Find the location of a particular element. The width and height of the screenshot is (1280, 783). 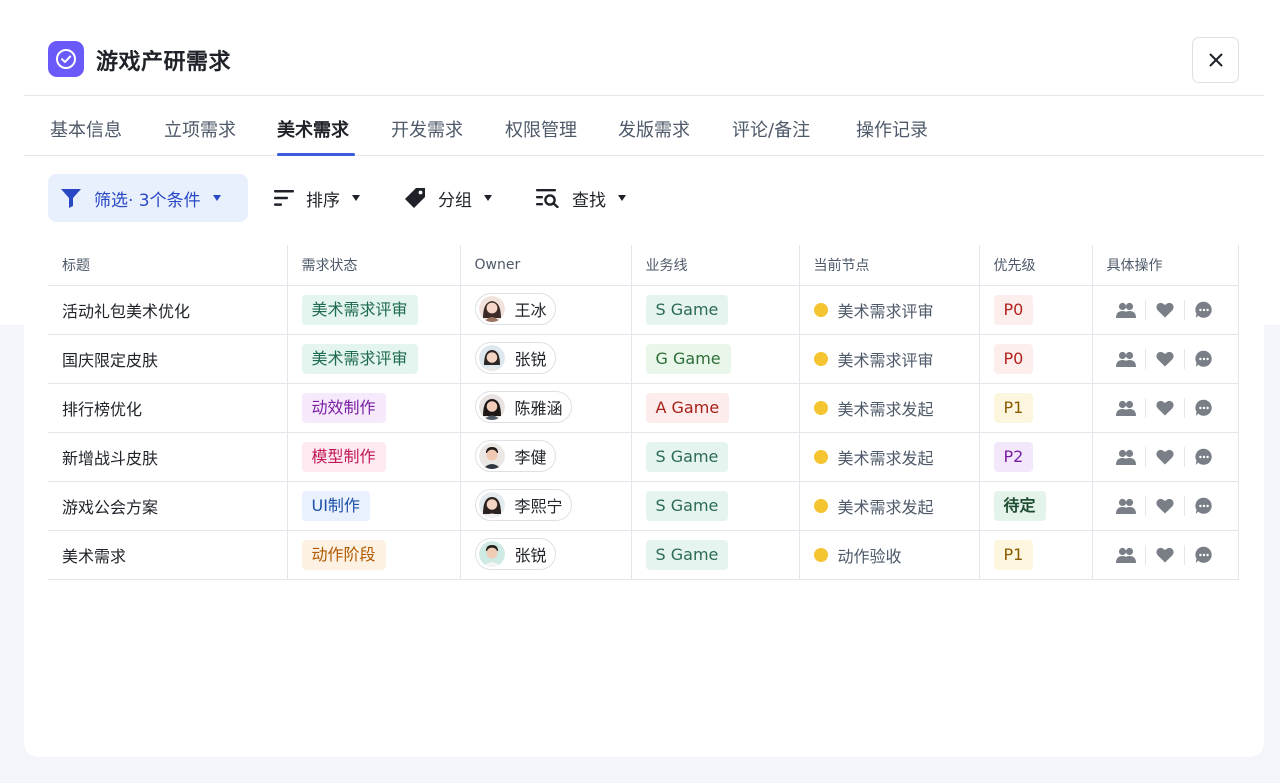

filter-button: 筛选· 3个条件 is located at coordinates (148, 198).